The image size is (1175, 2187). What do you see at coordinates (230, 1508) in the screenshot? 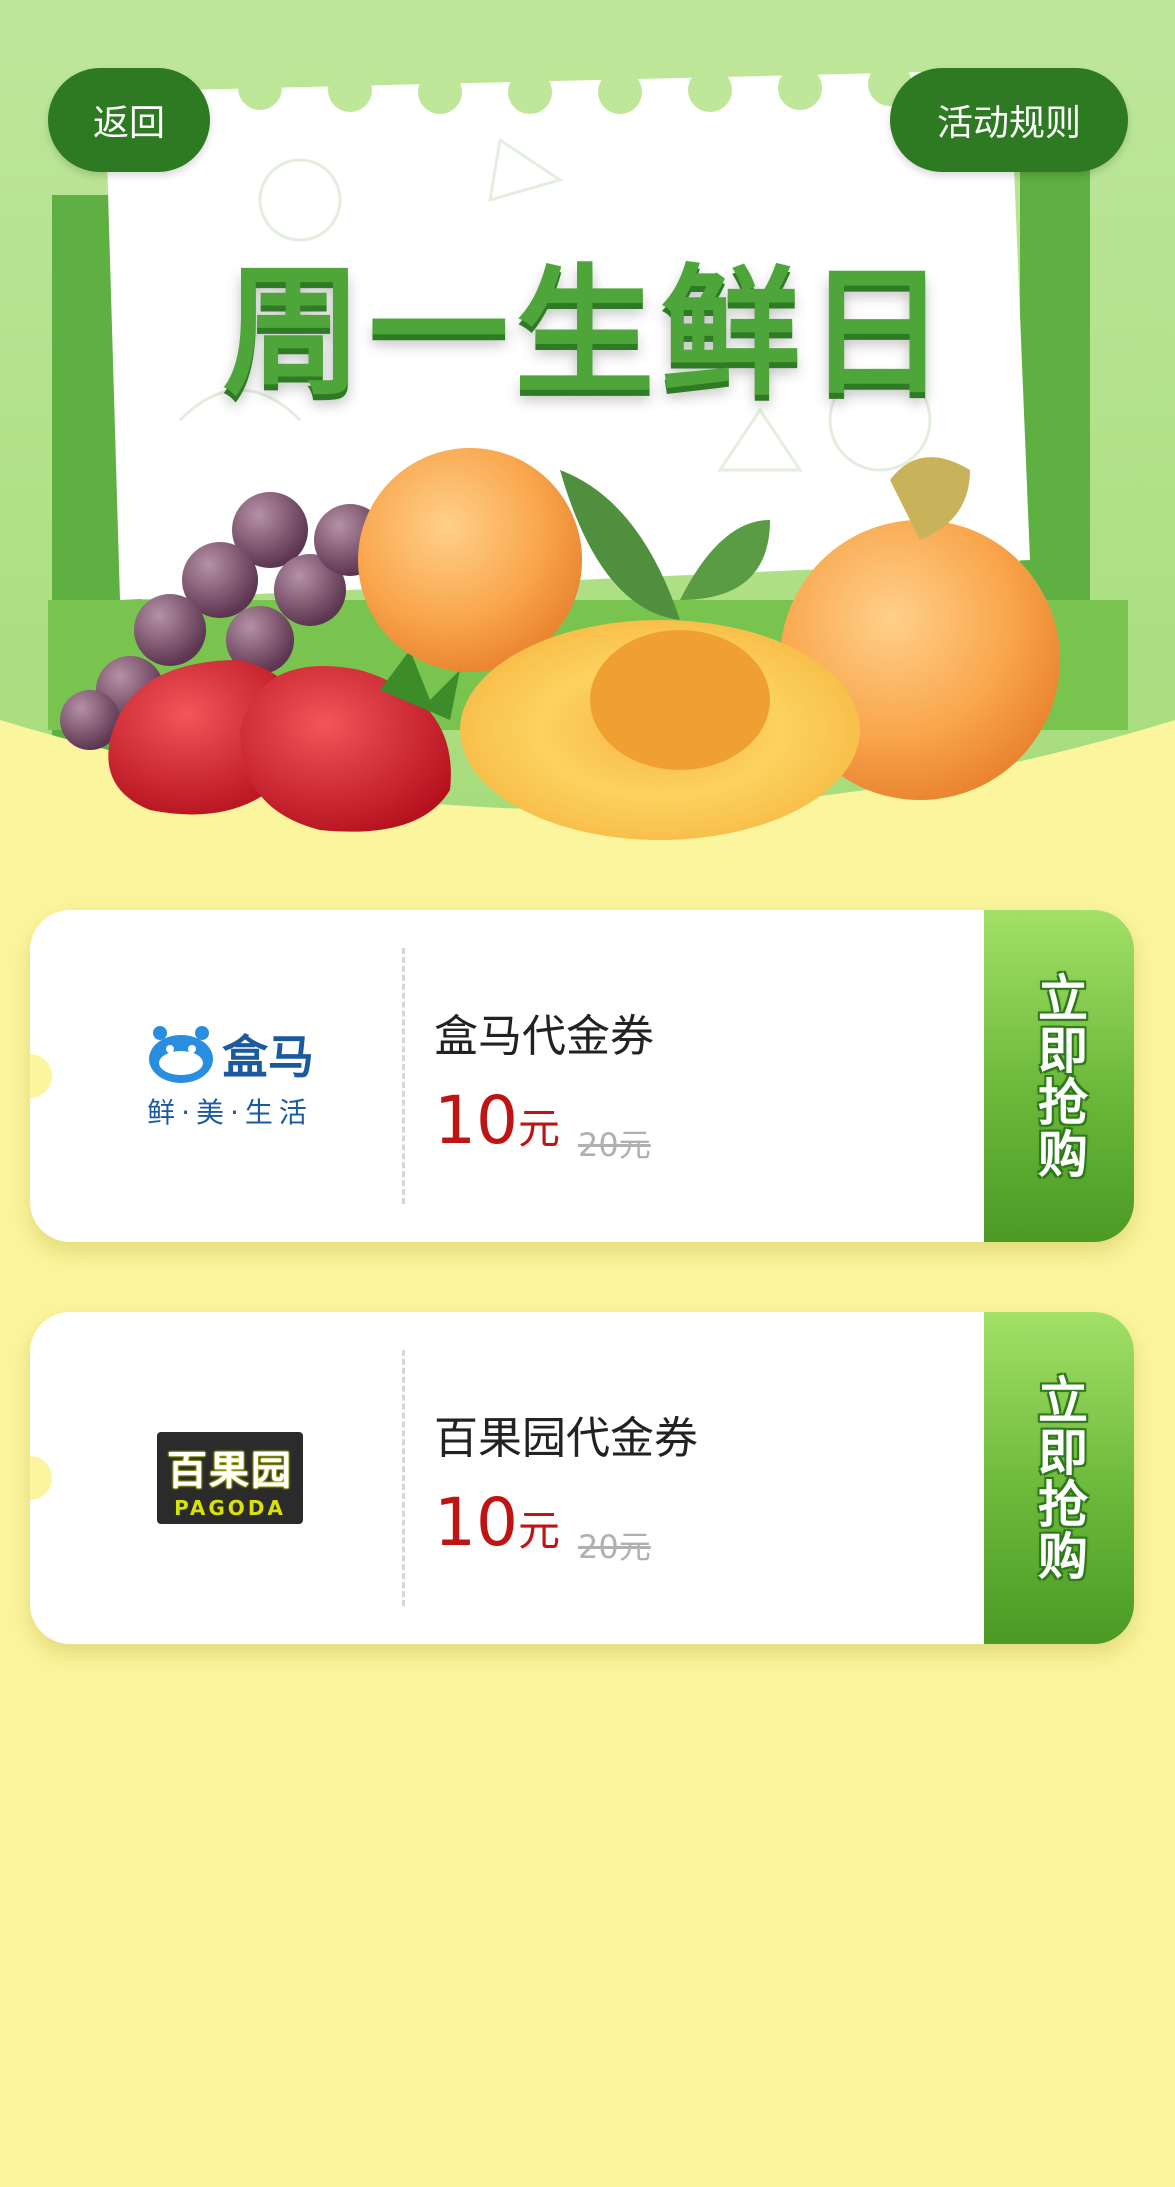
I see `pagoda-logo-sub: PAGODA` at bounding box center [230, 1508].